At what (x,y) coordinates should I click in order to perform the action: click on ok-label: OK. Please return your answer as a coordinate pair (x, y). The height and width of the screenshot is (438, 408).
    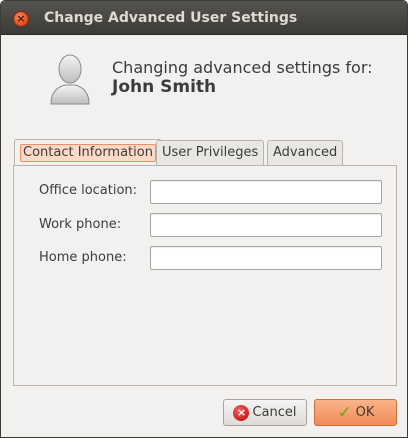
    Looking at the image, I should click on (365, 412).